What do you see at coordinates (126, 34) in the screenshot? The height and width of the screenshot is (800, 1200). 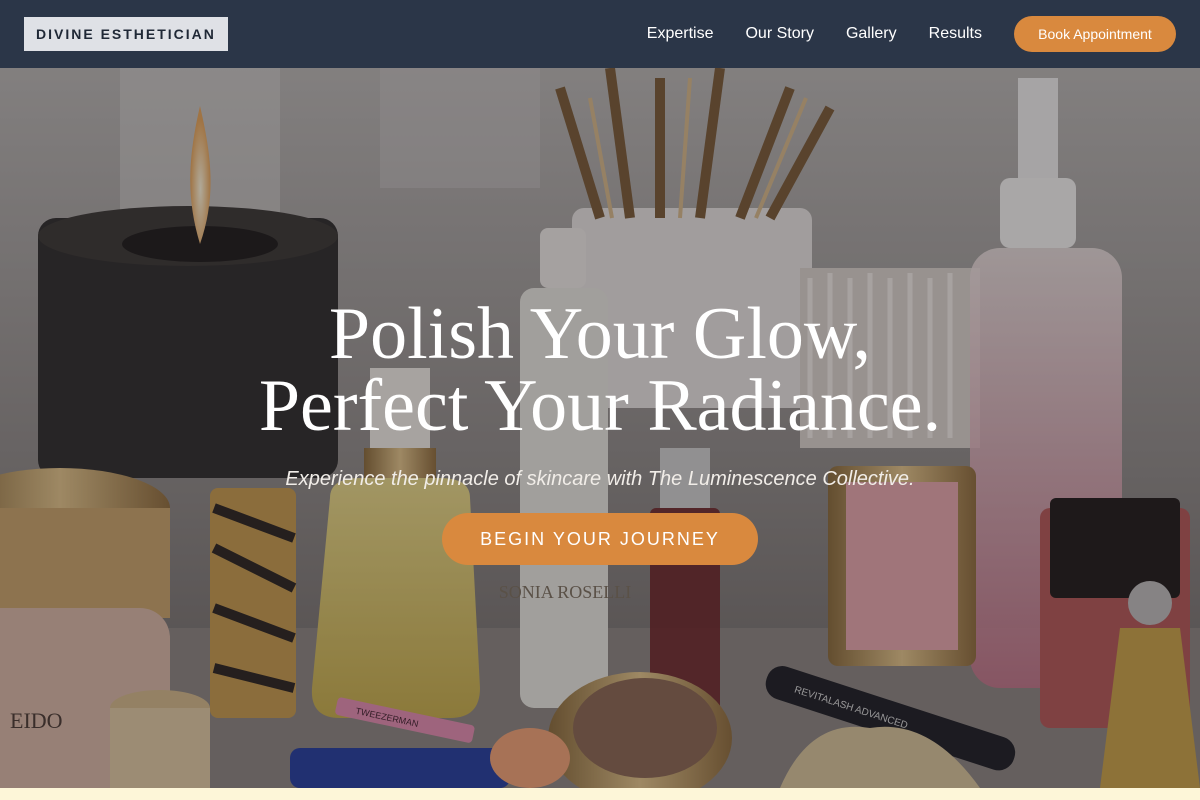 I see `site-logo: DIVINE ESTHETICIAN` at bounding box center [126, 34].